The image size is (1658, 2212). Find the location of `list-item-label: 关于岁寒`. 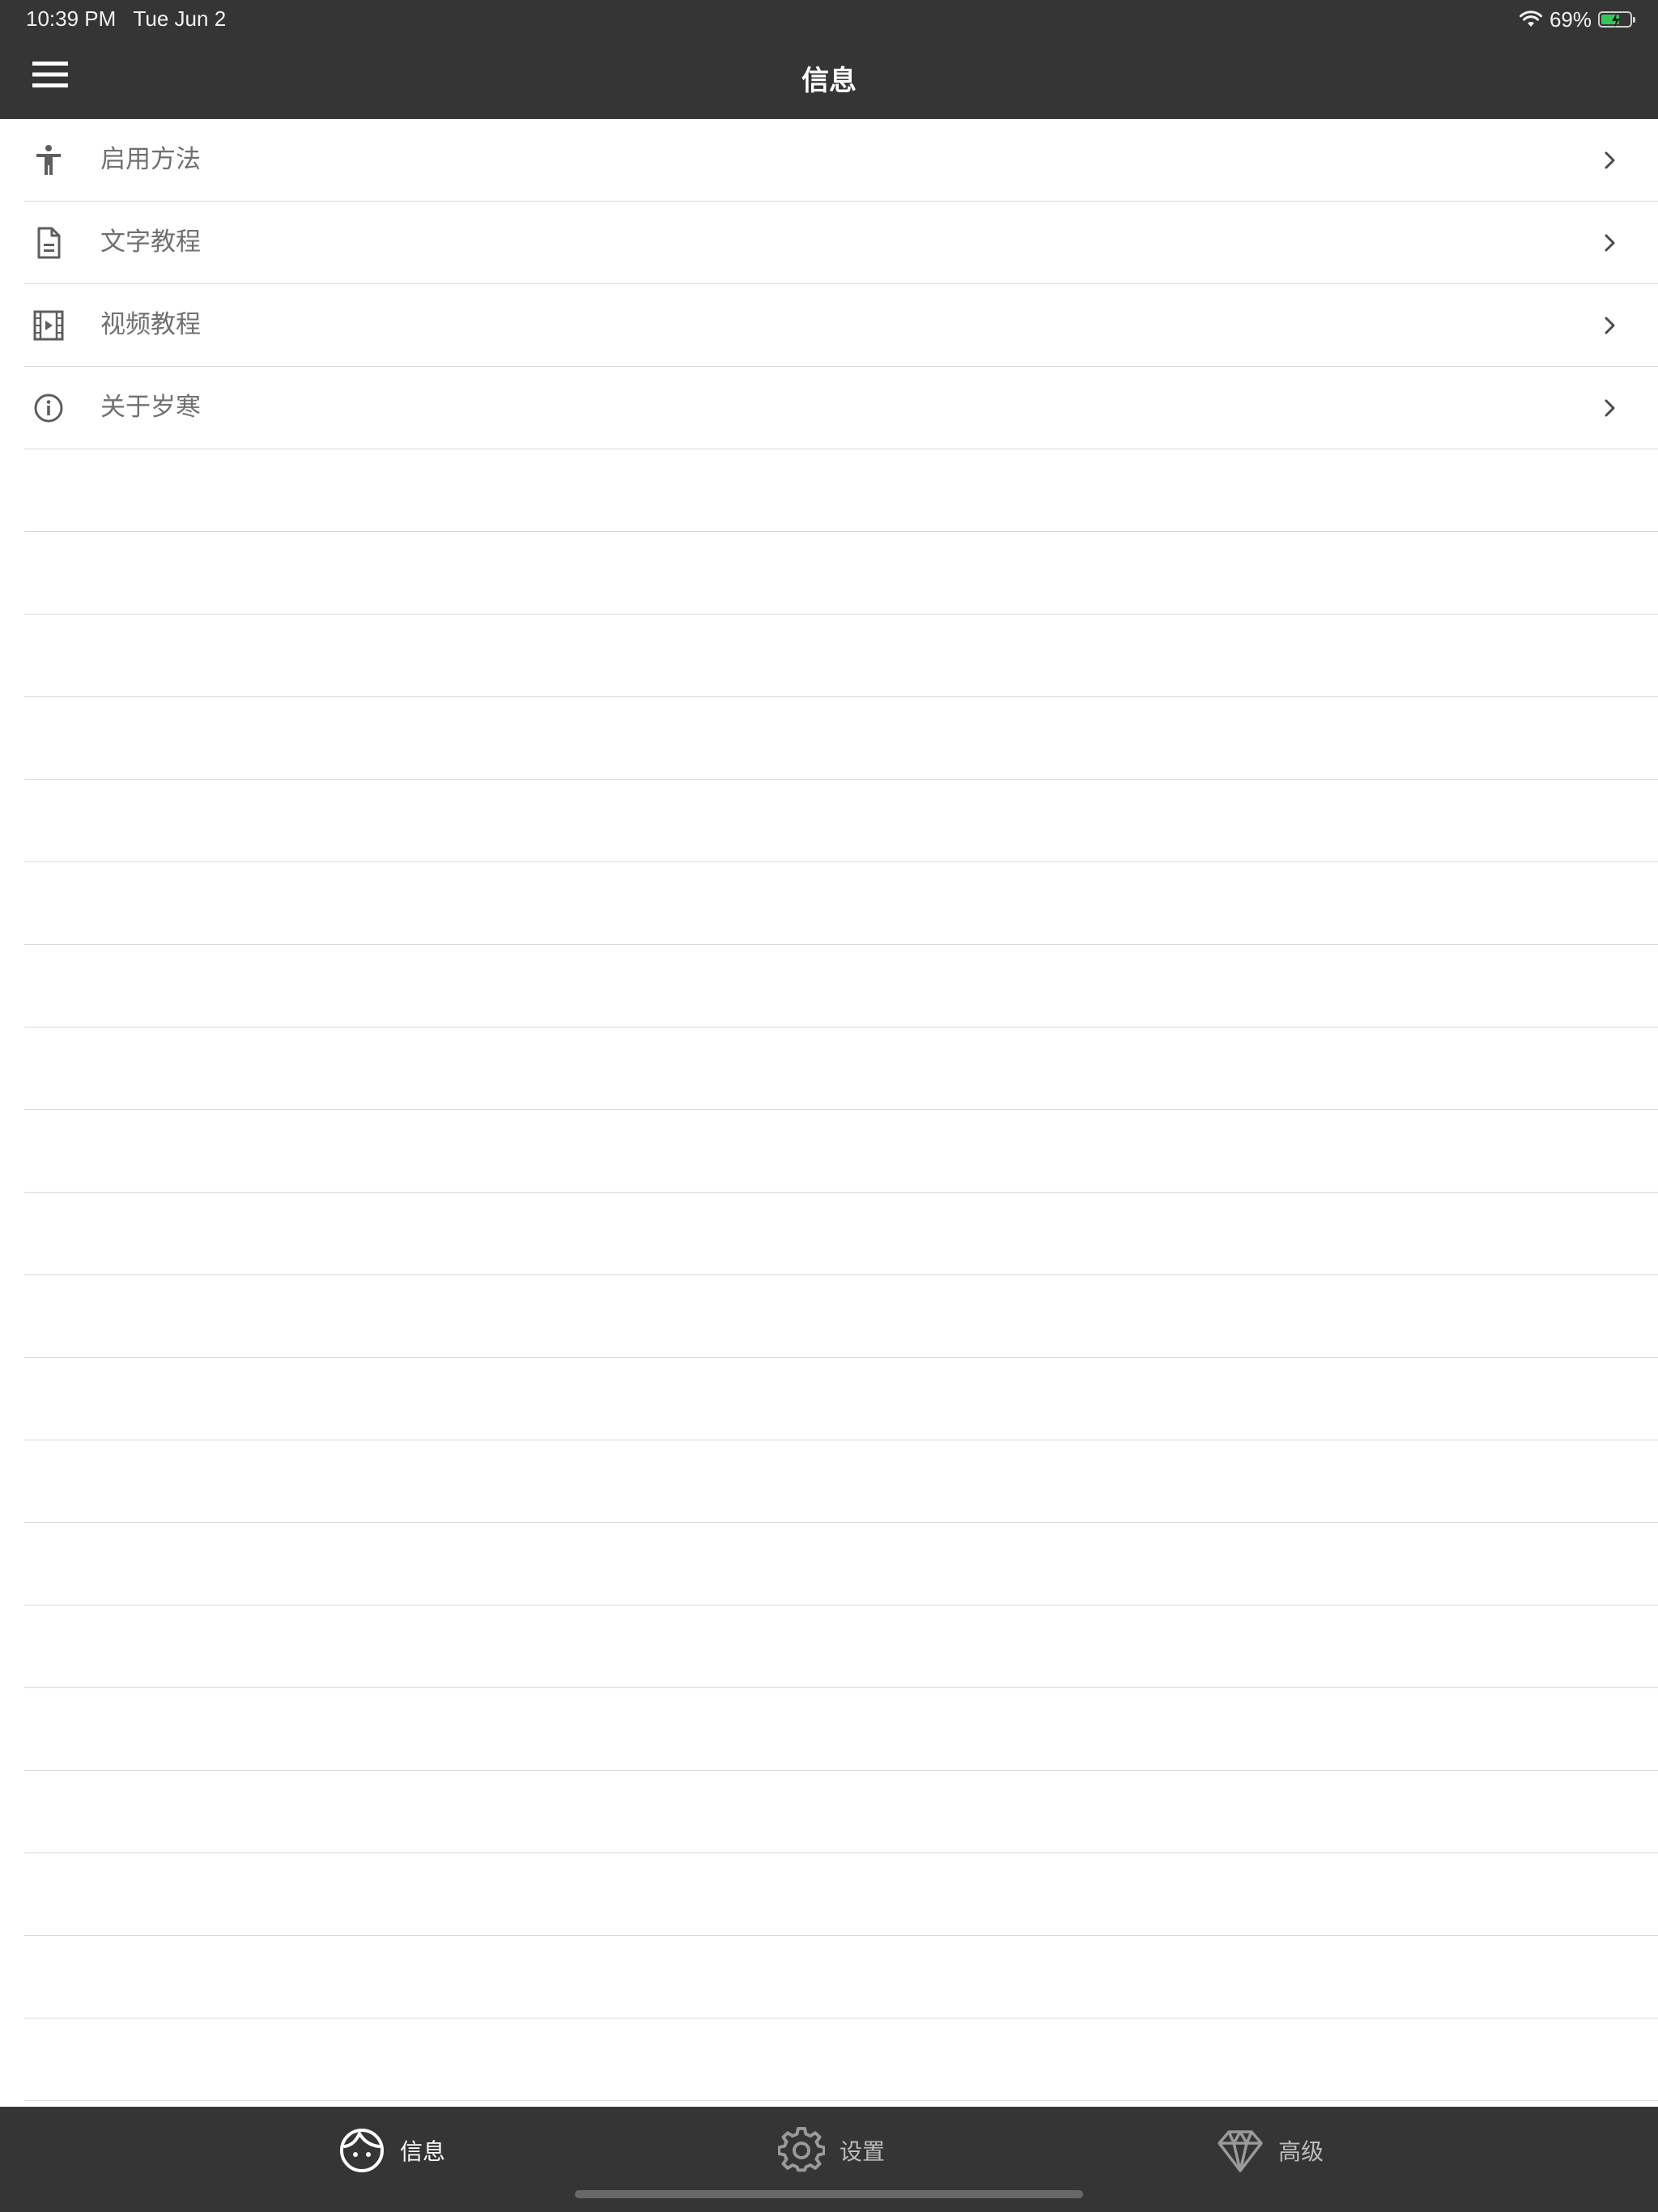

list-item-label: 关于岁寒 is located at coordinates (150, 408).